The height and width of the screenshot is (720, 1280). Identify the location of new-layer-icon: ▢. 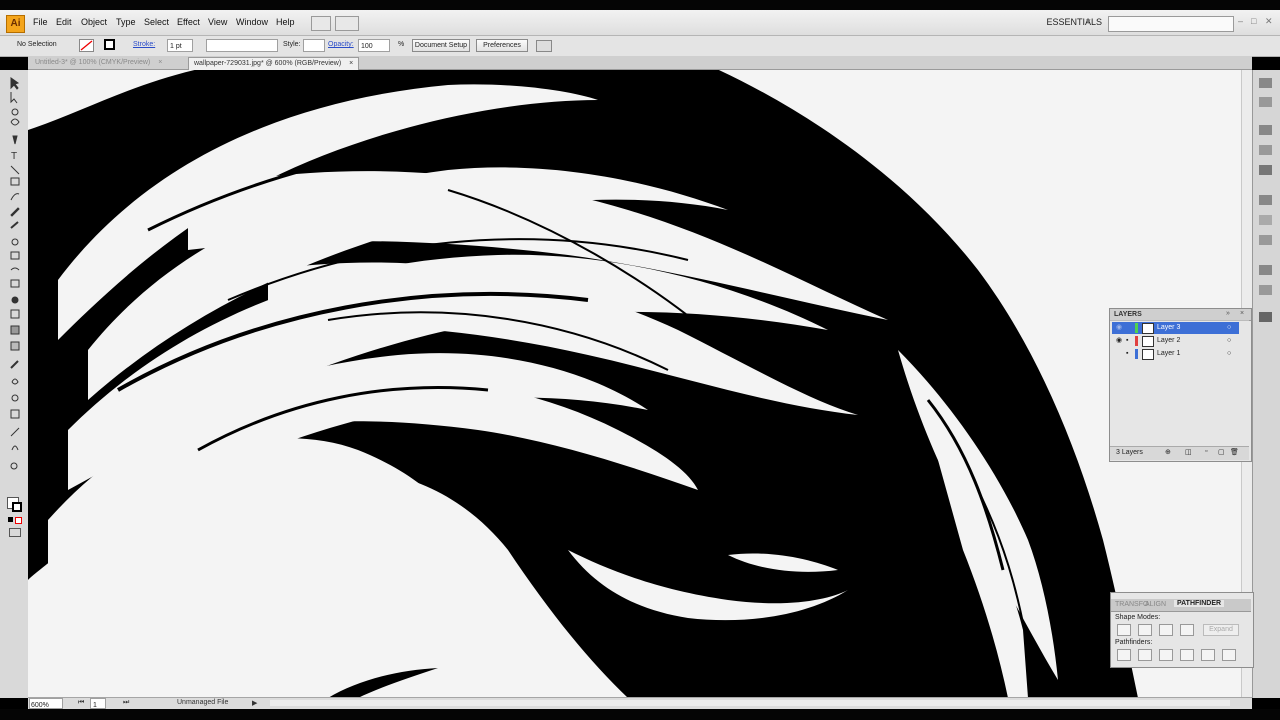
(1221, 452).